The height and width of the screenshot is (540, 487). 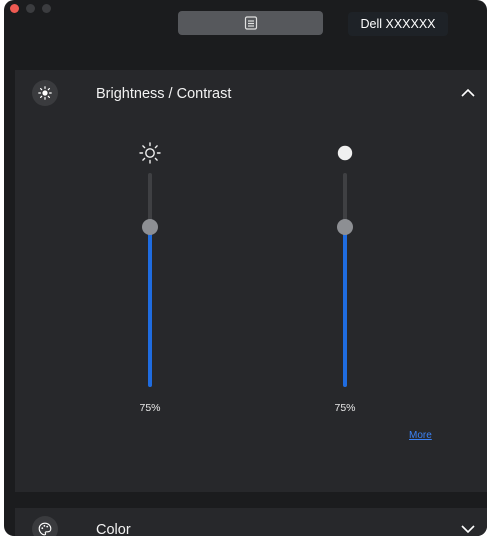 I want to click on color-title: Color, so click(x=113, y=529).